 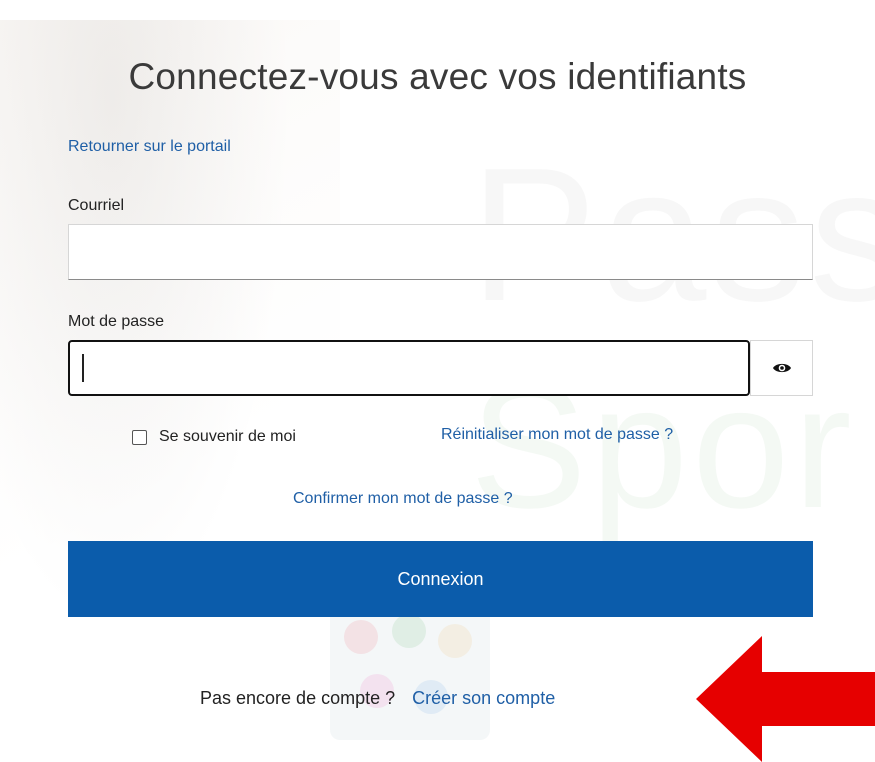 I want to click on remember-me-label: Se souvenir de moi, so click(x=227, y=436).